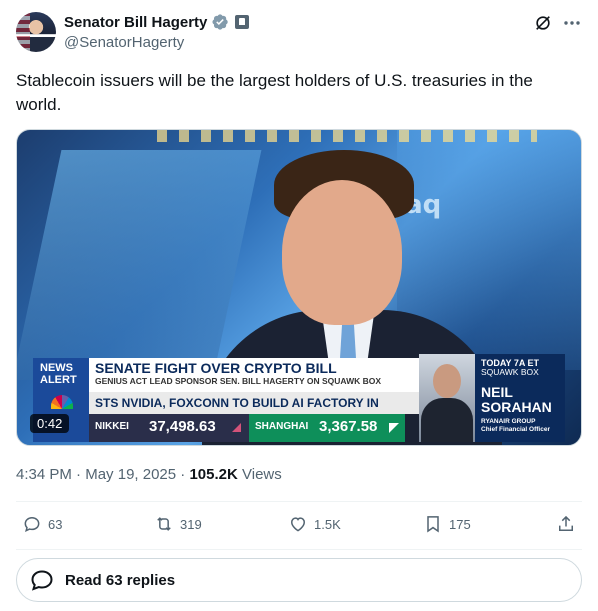  Describe the element at coordinates (169, 428) in the screenshot. I see `market-nikkei: NIKKEI 37,498.63` at that location.